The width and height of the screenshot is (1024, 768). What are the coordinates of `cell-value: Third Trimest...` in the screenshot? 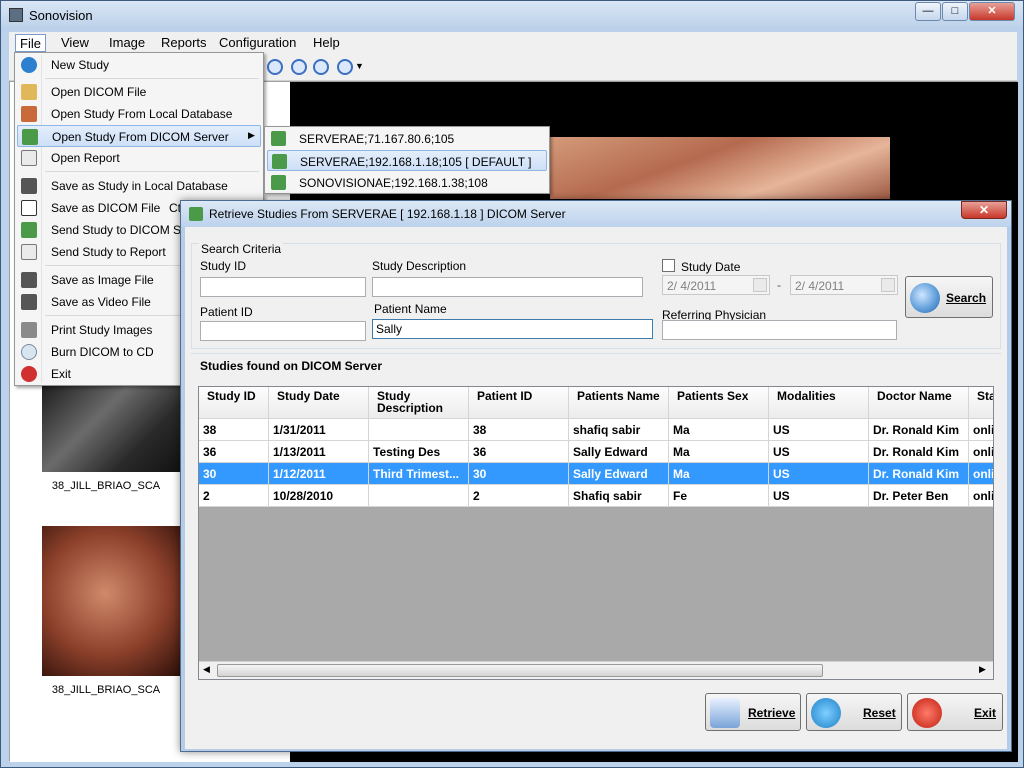 It's located at (416, 474).